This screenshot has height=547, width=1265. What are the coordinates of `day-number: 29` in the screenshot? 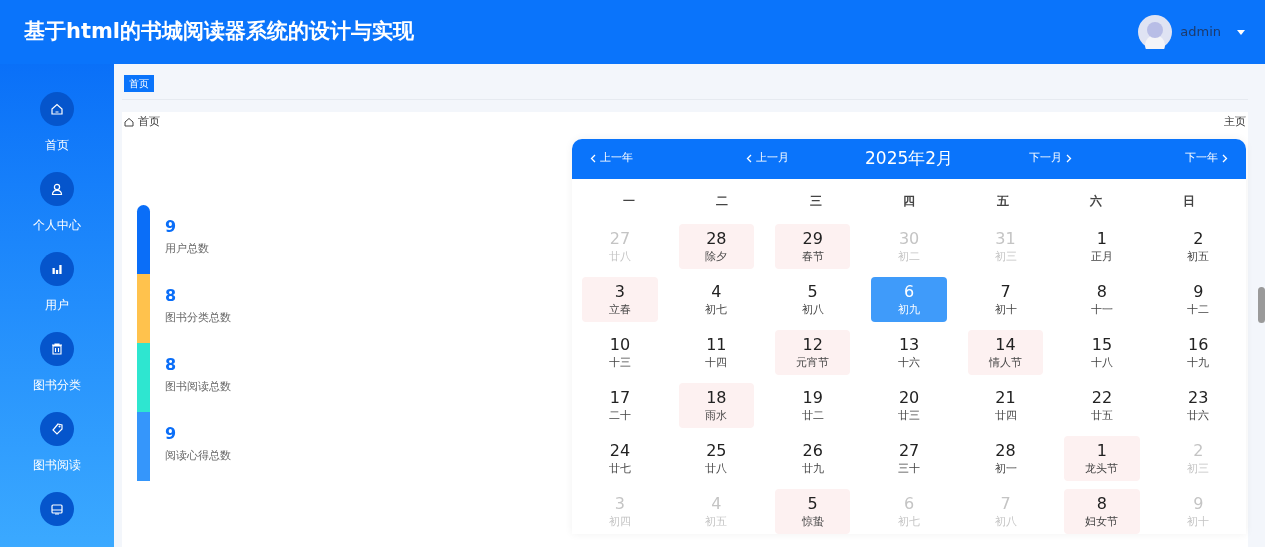 It's located at (812, 238).